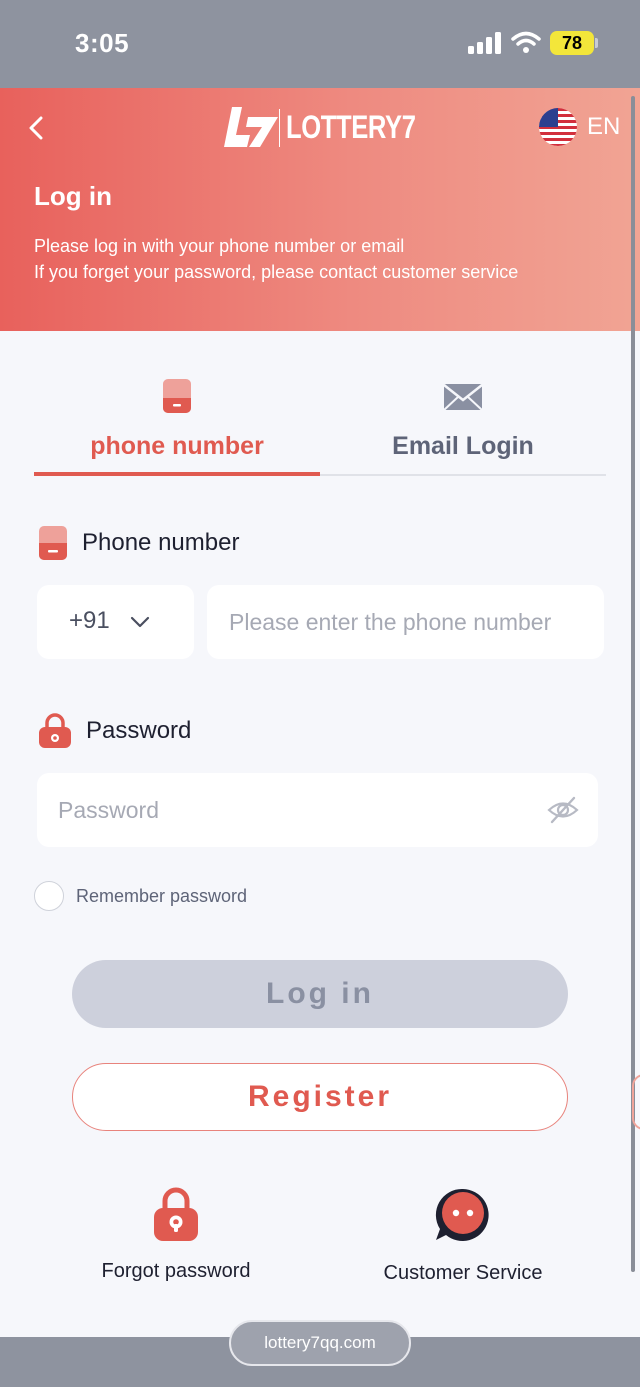 This screenshot has width=640, height=1387. I want to click on signal-icon, so click(484, 43).